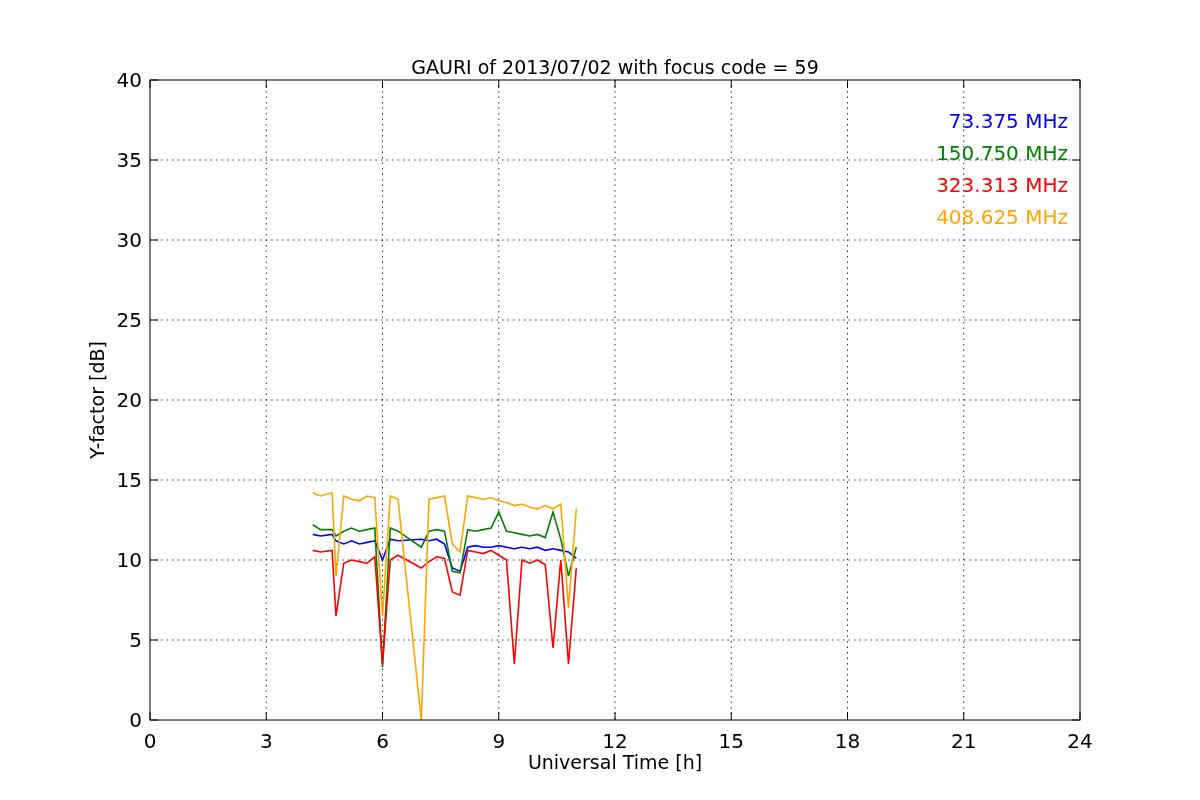 This screenshot has width=1200, height=800. I want to click on tick-label: 5, so click(135, 640).